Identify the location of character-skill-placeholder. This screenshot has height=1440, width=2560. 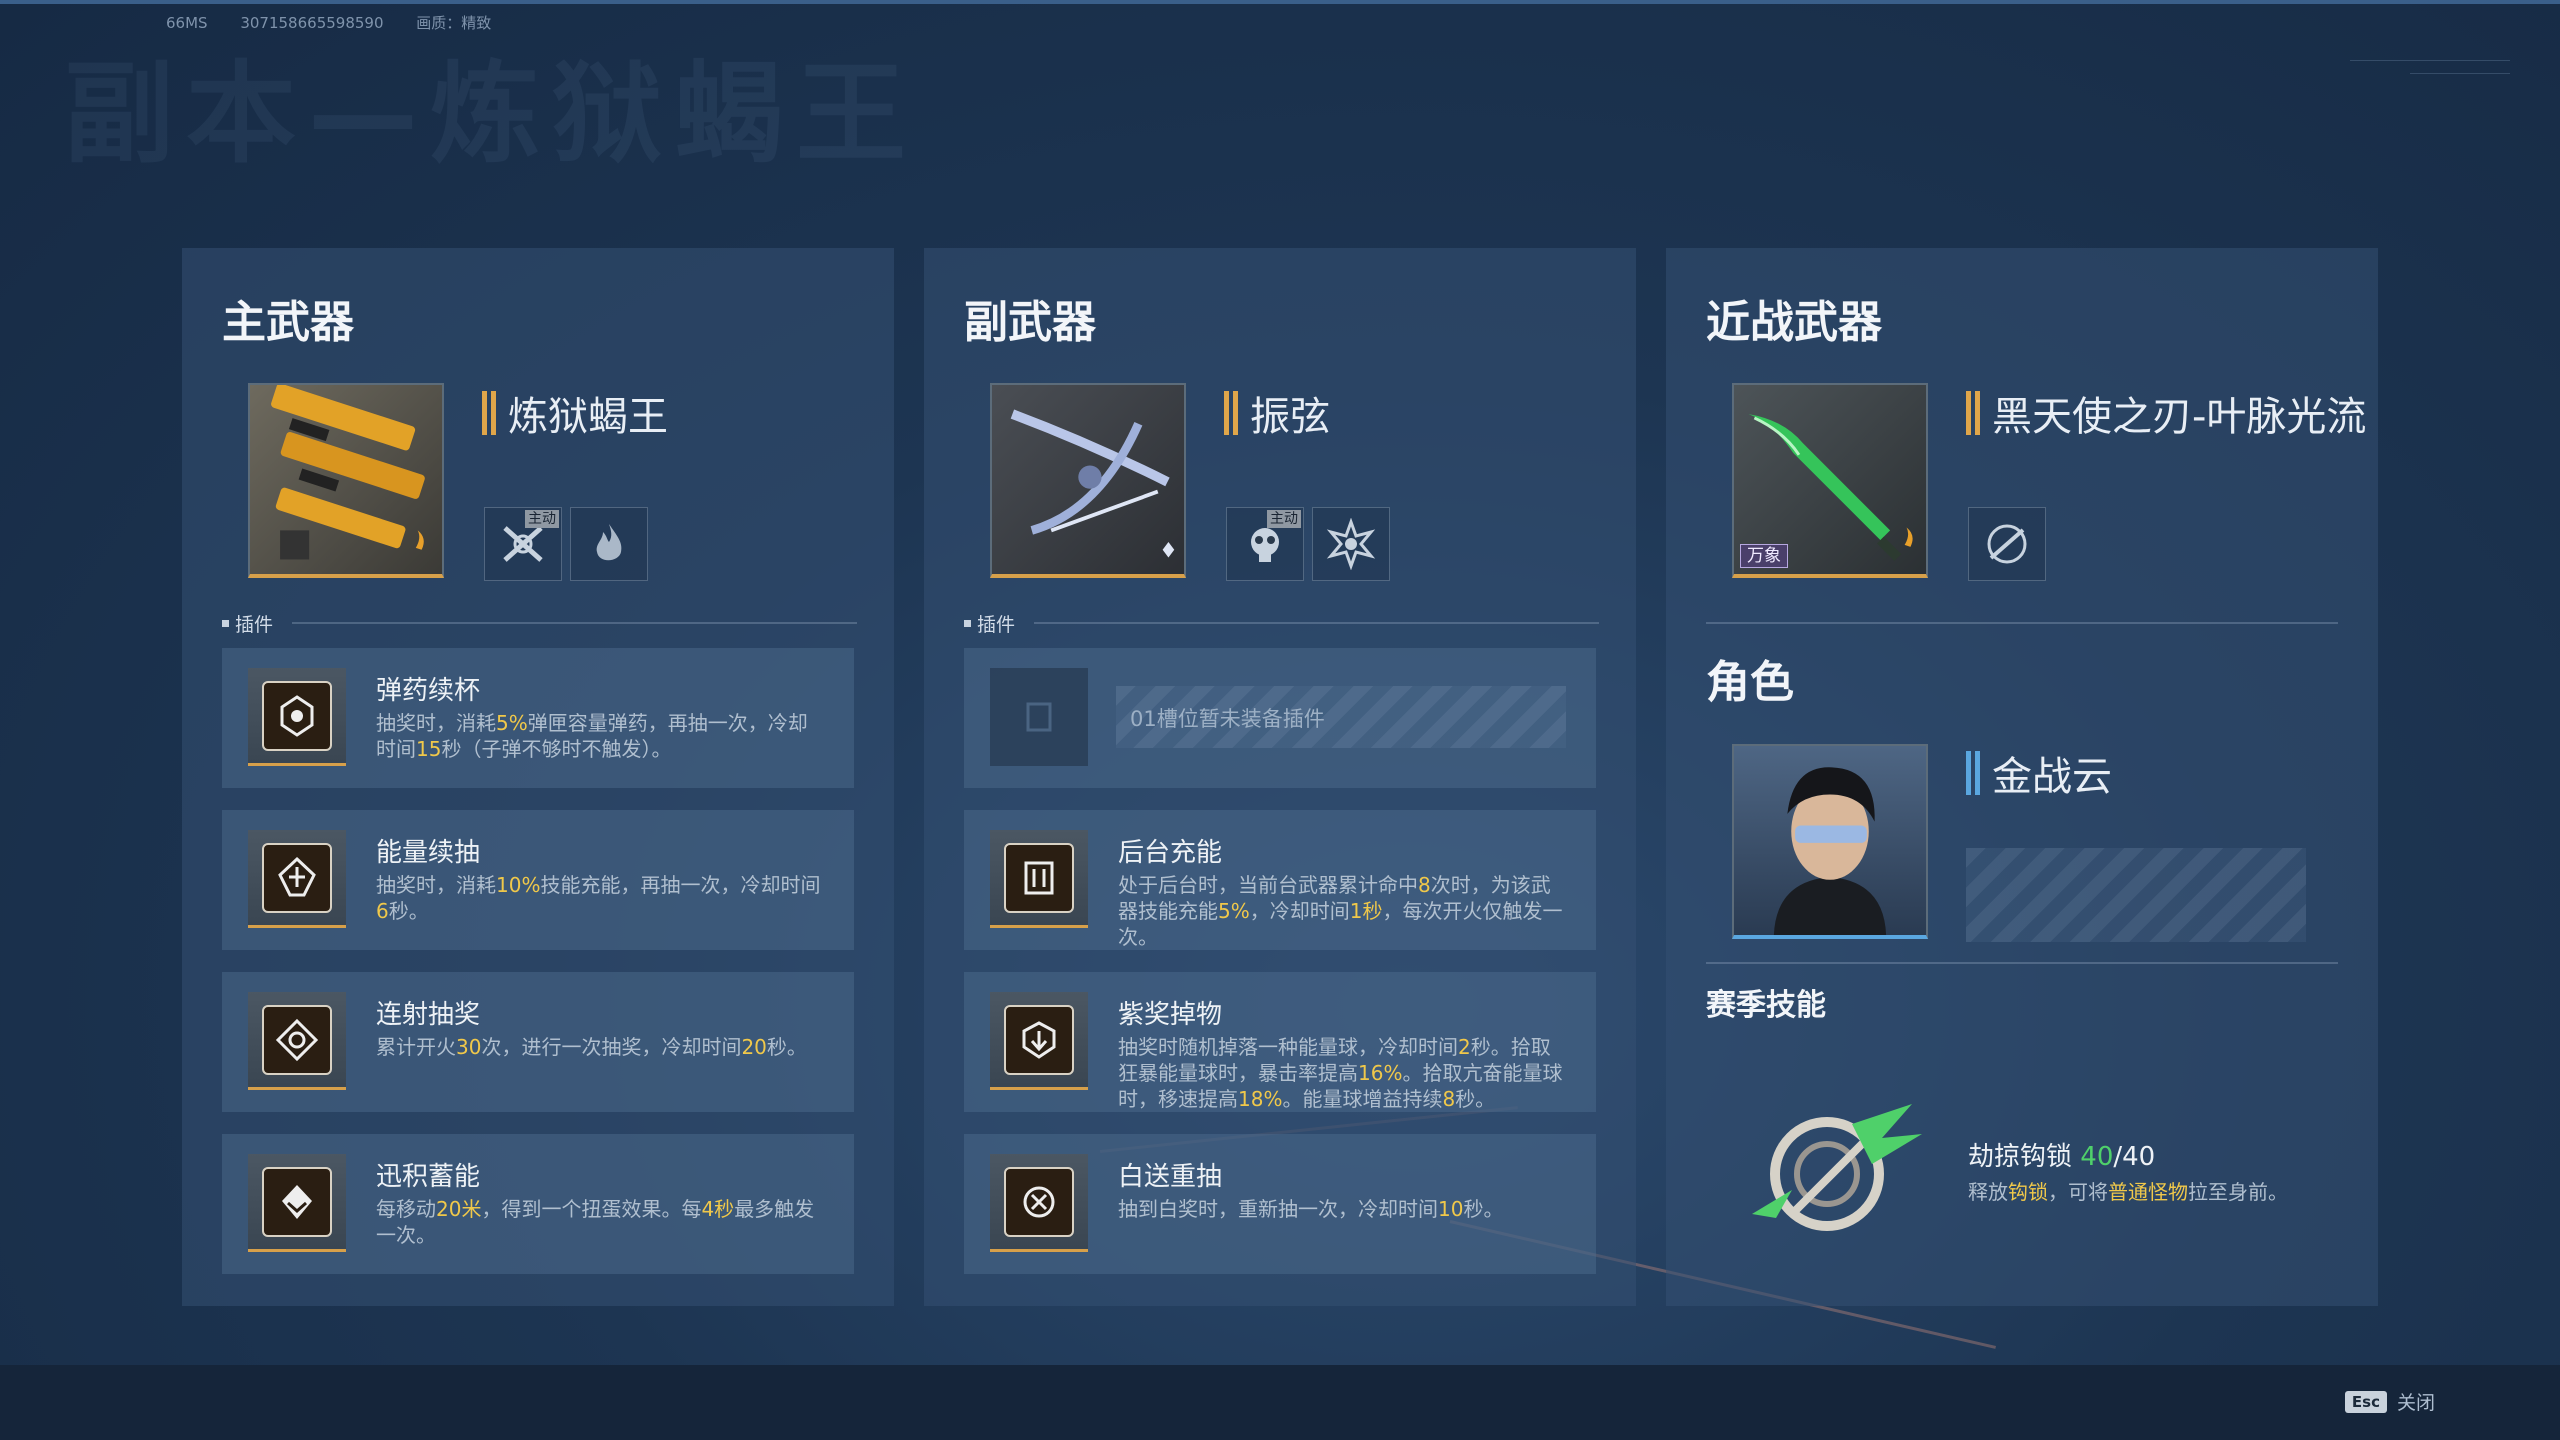
(2136, 895).